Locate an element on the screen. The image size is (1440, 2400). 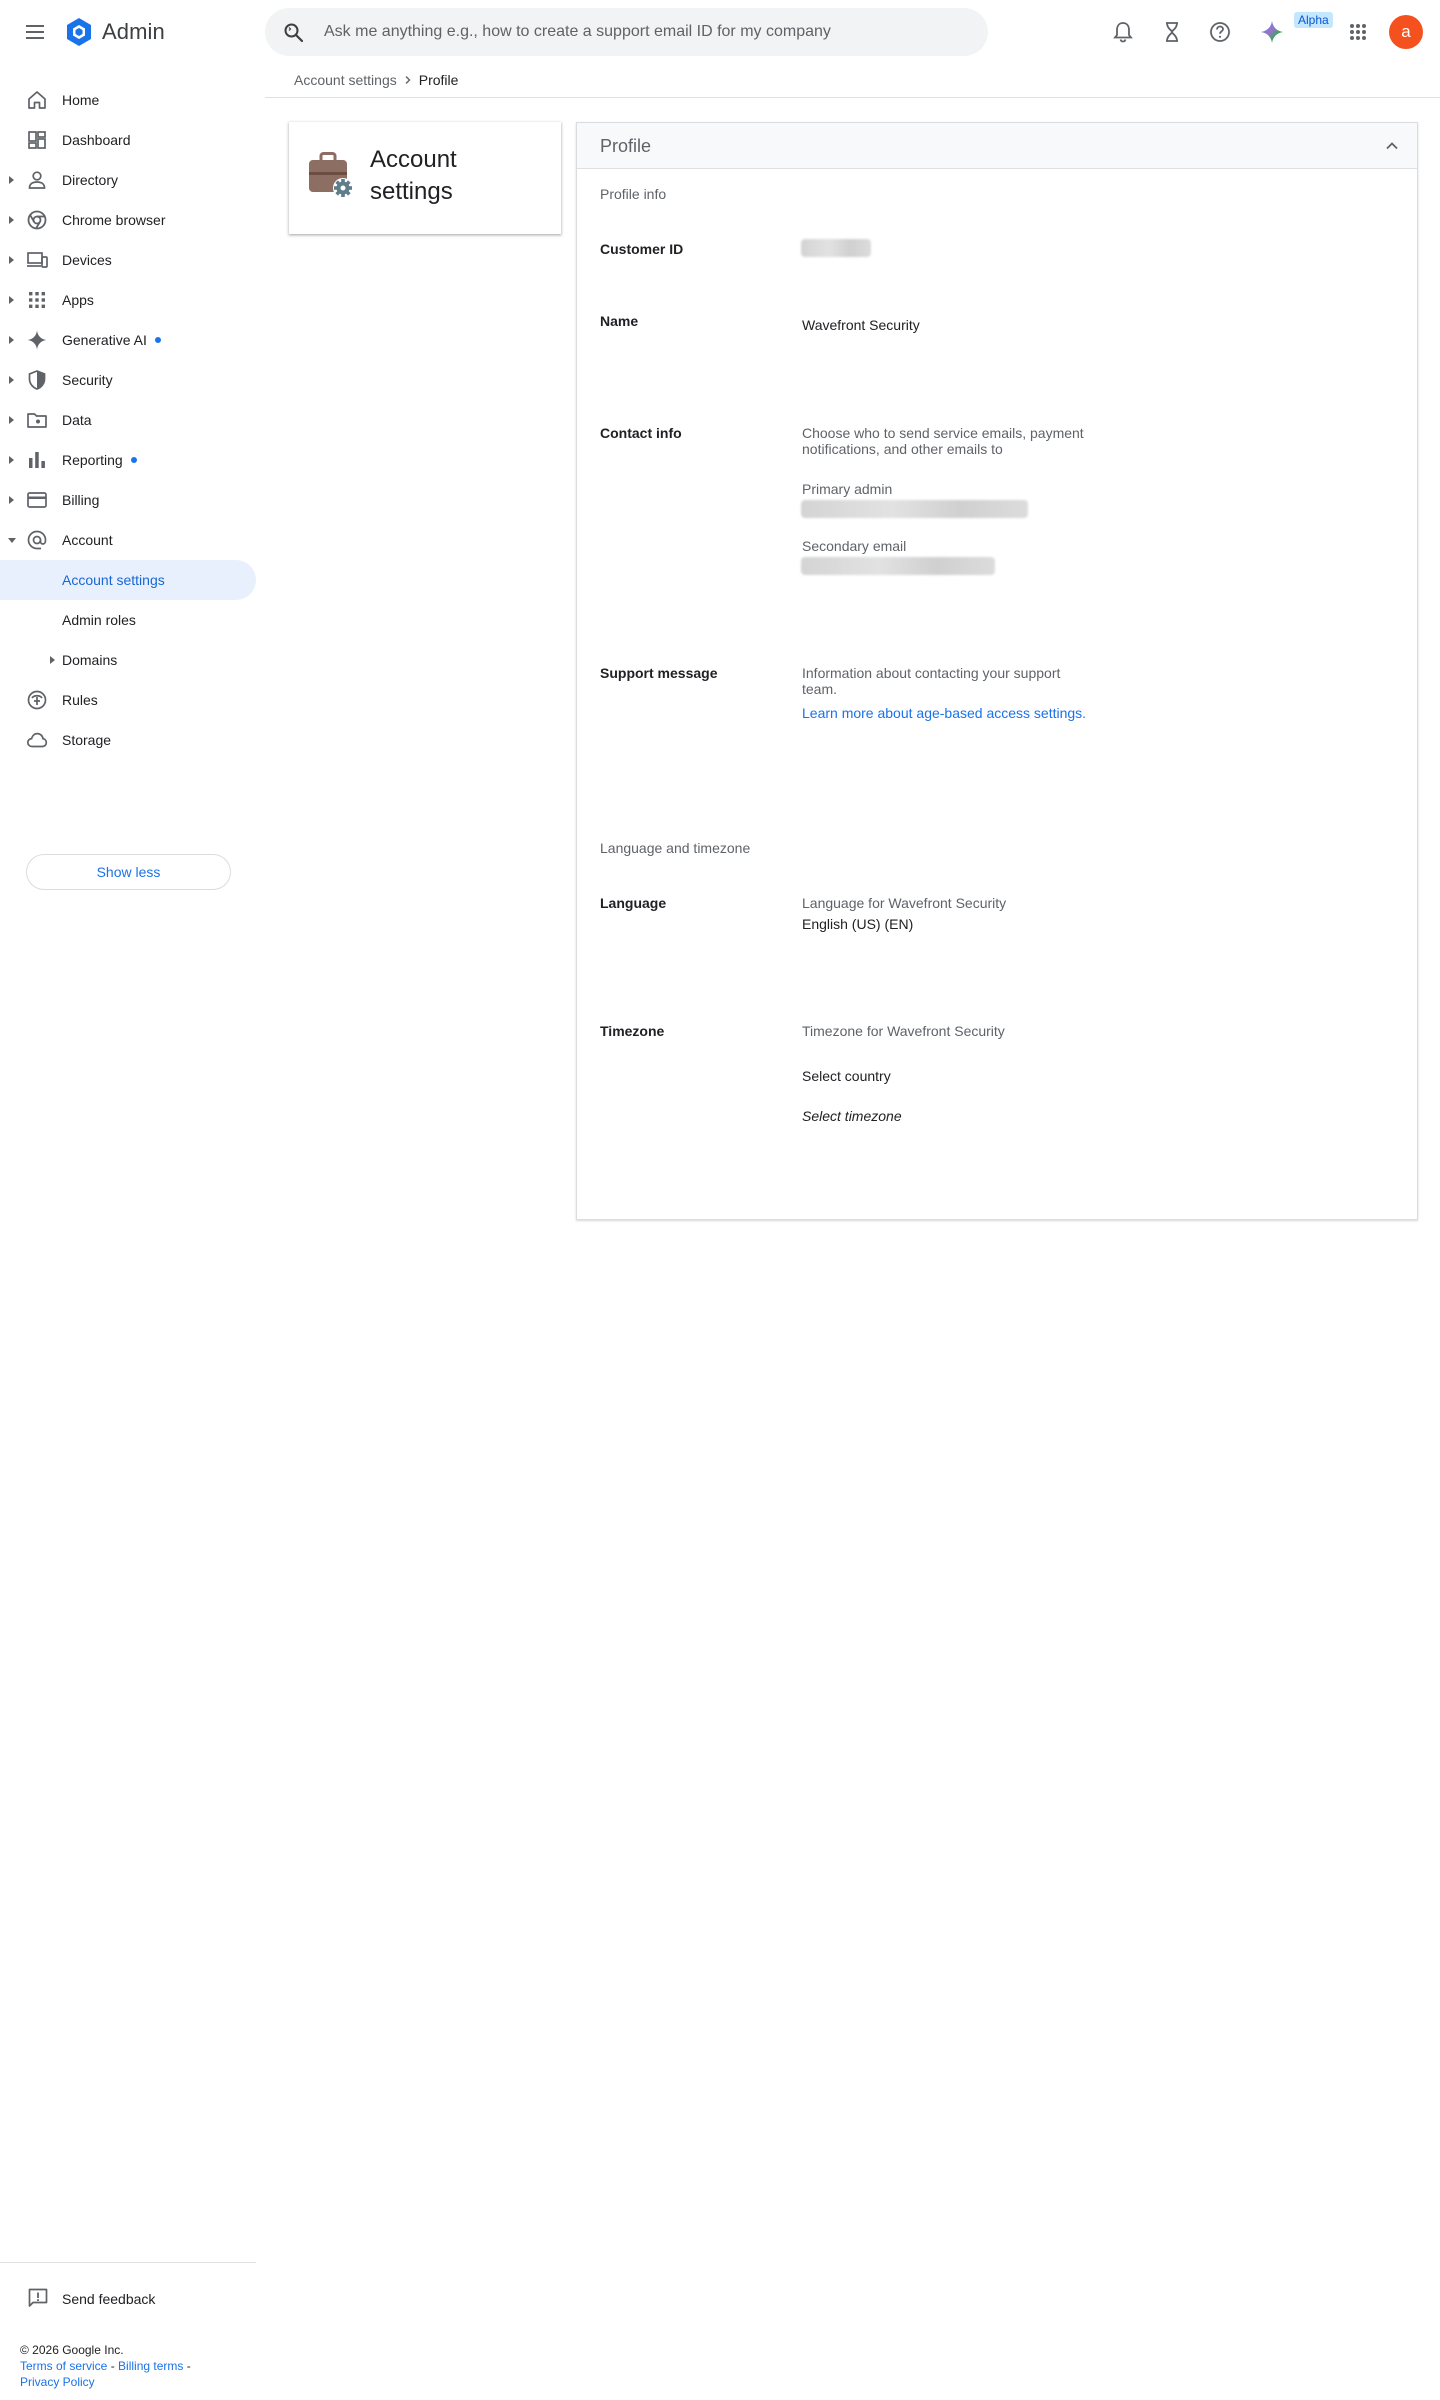
account-settings-card: Account settings is located at coordinates (425, 178).